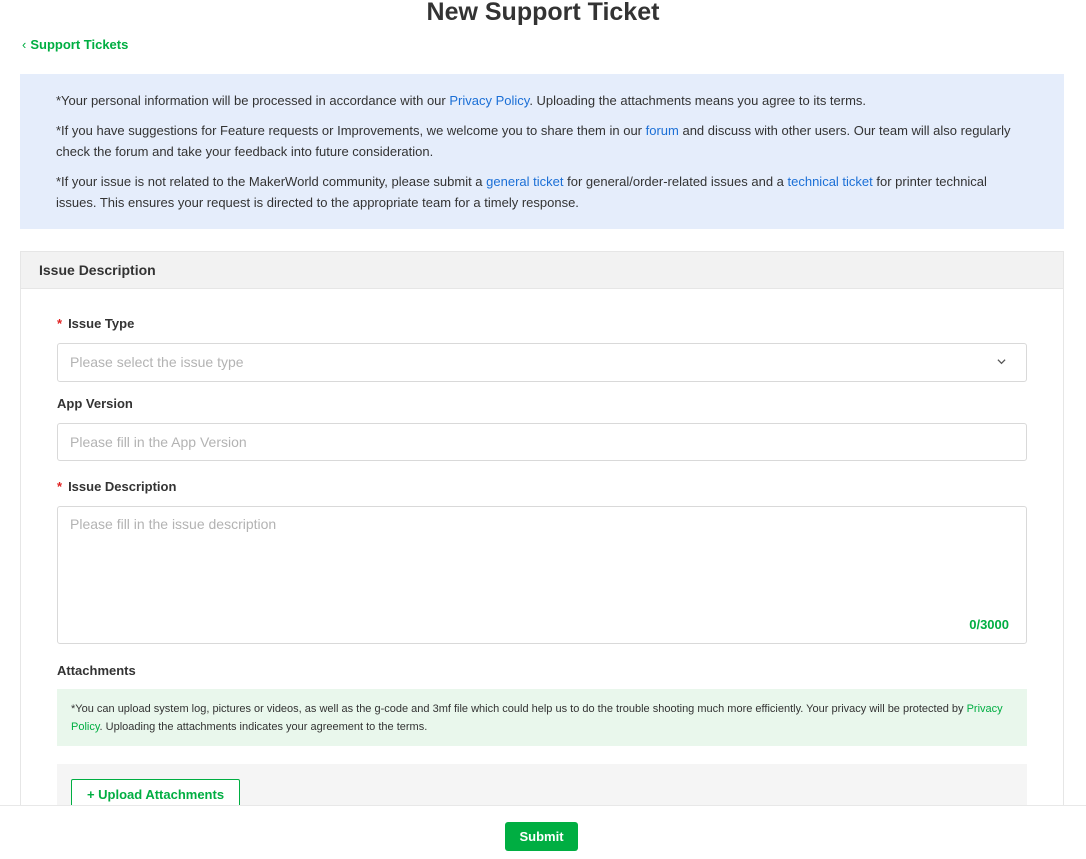 The width and height of the screenshot is (1086, 859). Describe the element at coordinates (675, 181) in the screenshot. I see `notice-text: for general/order-related issues and a` at that location.